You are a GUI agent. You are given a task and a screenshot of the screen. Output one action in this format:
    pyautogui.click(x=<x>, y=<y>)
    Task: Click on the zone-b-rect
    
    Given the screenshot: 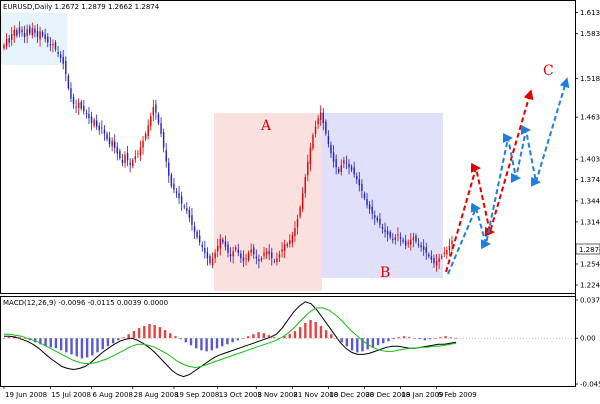 What is the action you would take?
    pyautogui.click(x=382, y=195)
    